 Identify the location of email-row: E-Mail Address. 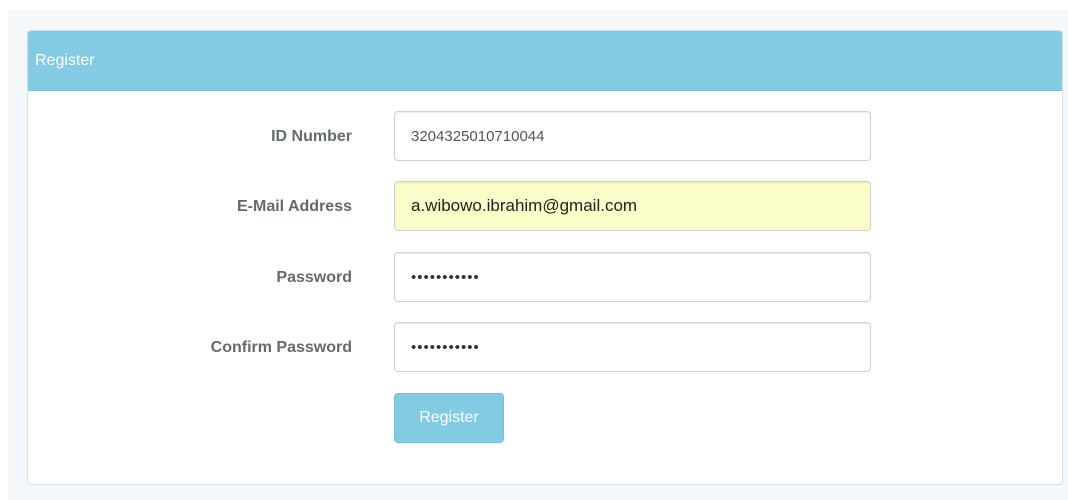
(545, 207).